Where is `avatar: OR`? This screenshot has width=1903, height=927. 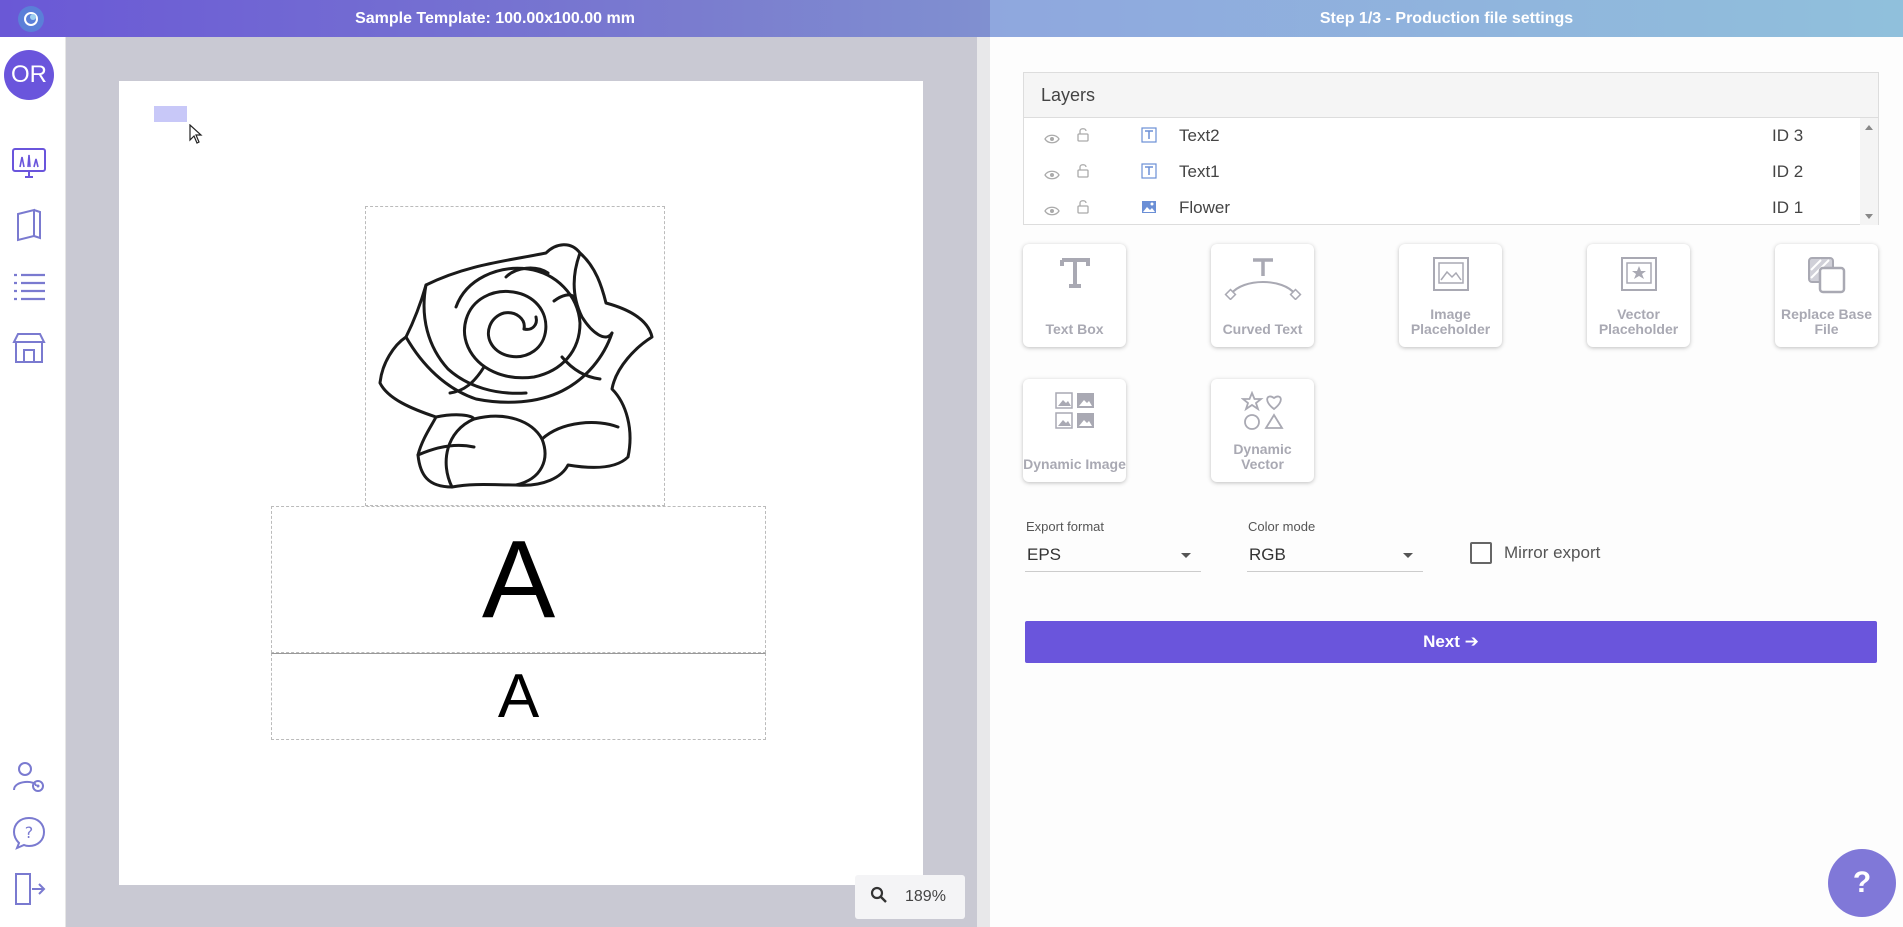 avatar: OR is located at coordinates (29, 75).